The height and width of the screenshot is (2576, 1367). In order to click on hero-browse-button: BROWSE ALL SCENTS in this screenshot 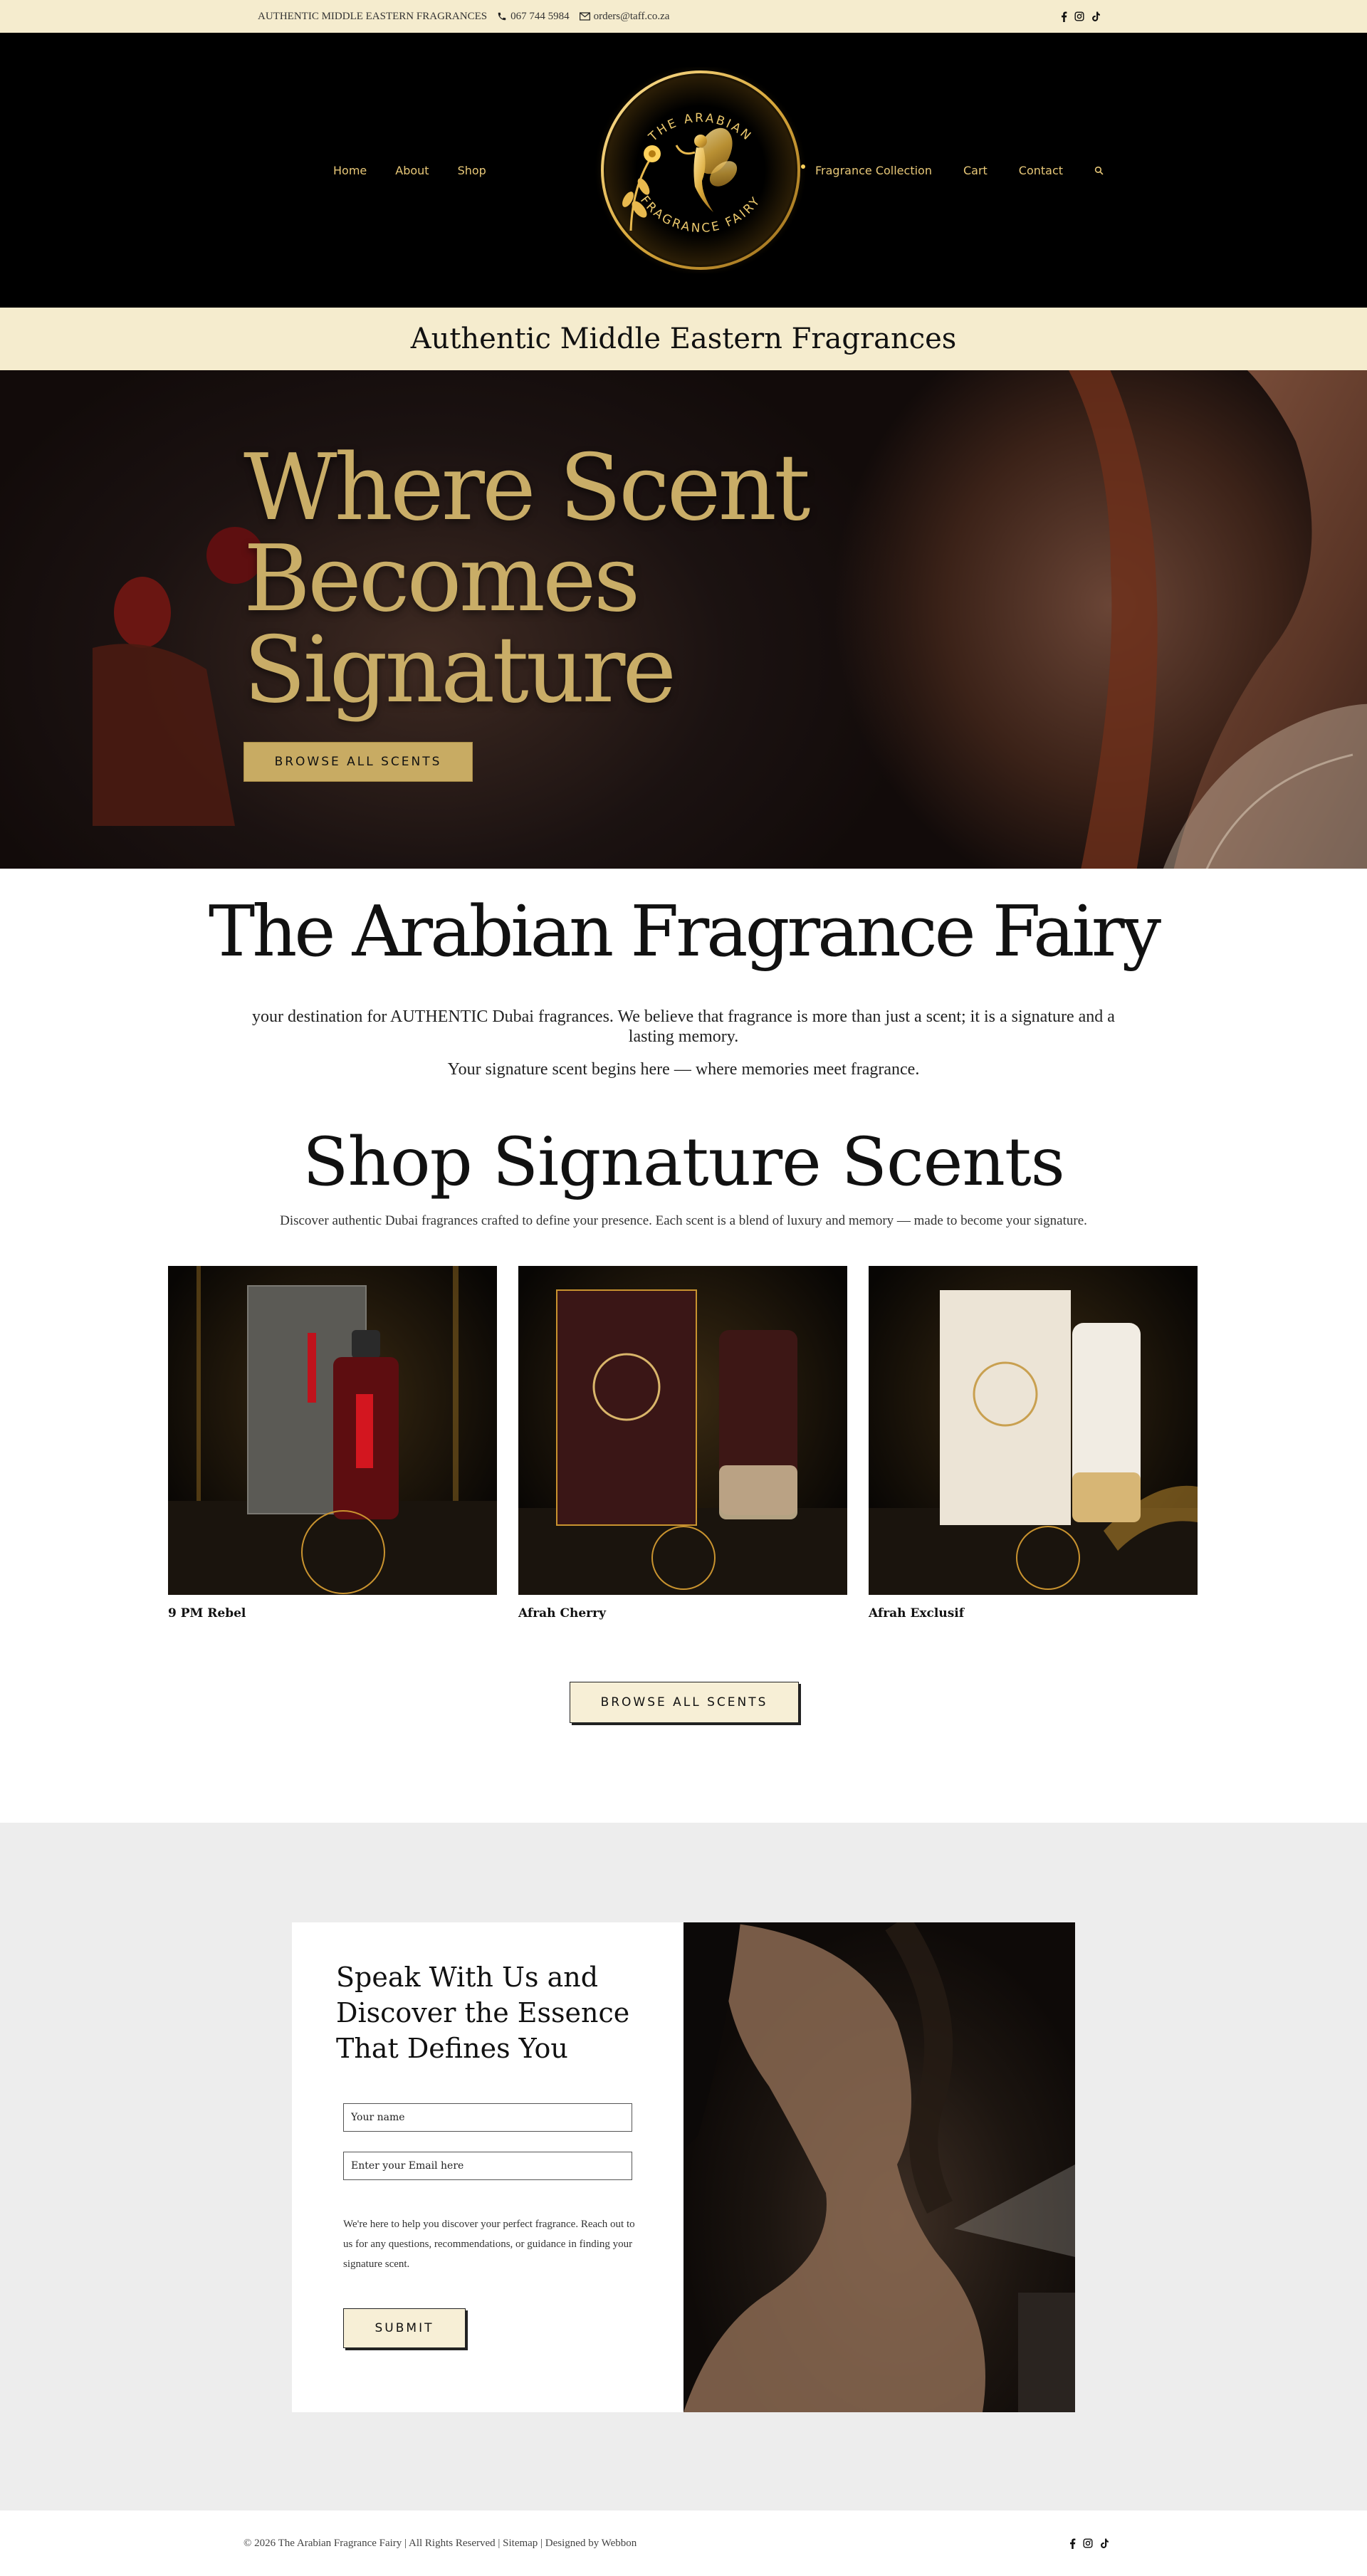, I will do `click(358, 762)`.